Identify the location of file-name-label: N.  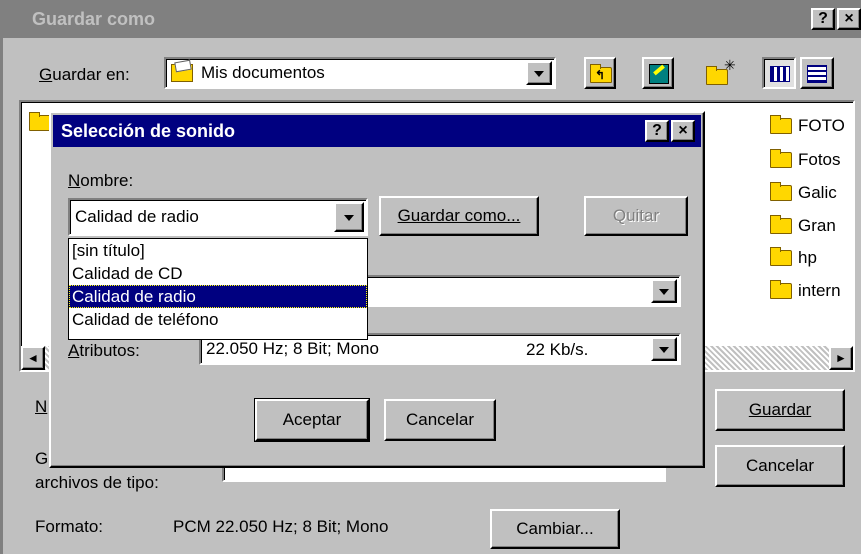
(41, 406).